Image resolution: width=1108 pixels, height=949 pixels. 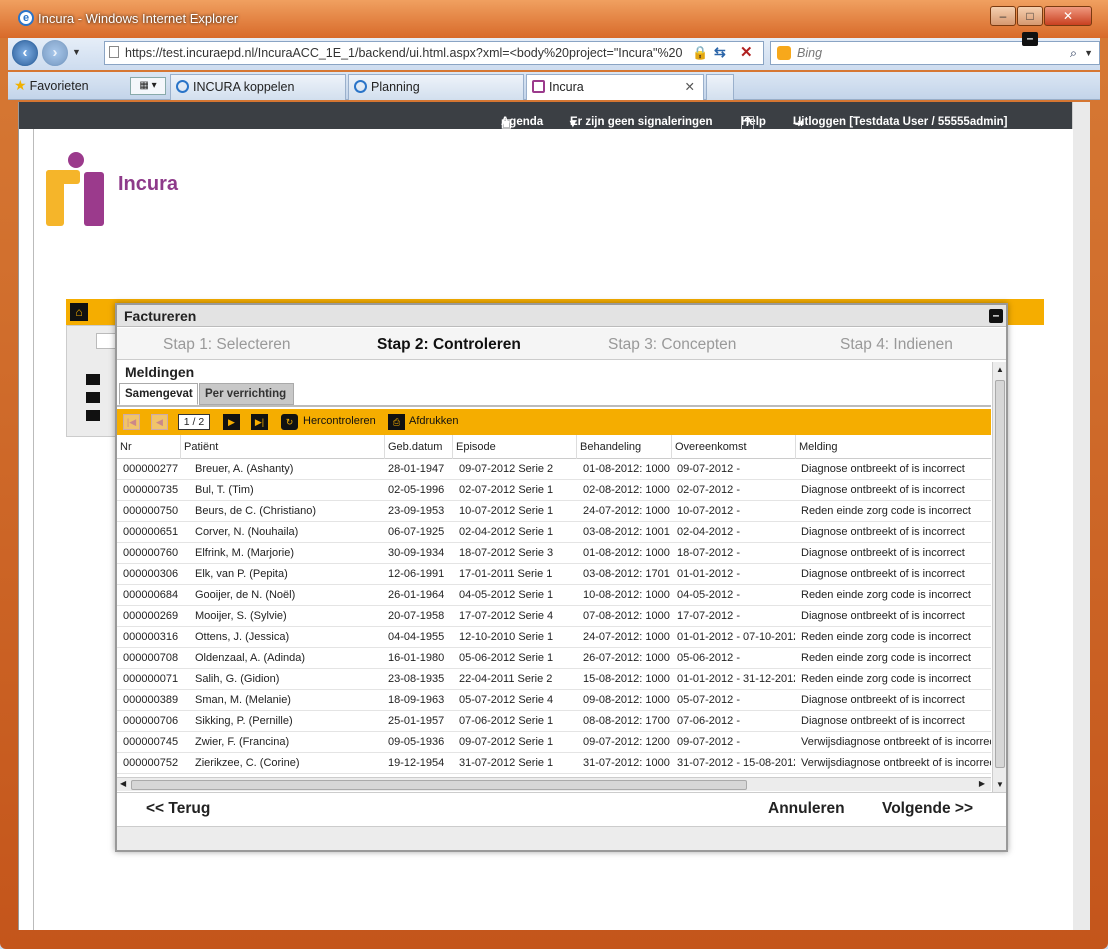 What do you see at coordinates (419, 447) in the screenshot?
I see `col-geb-datum: Geb.datum` at bounding box center [419, 447].